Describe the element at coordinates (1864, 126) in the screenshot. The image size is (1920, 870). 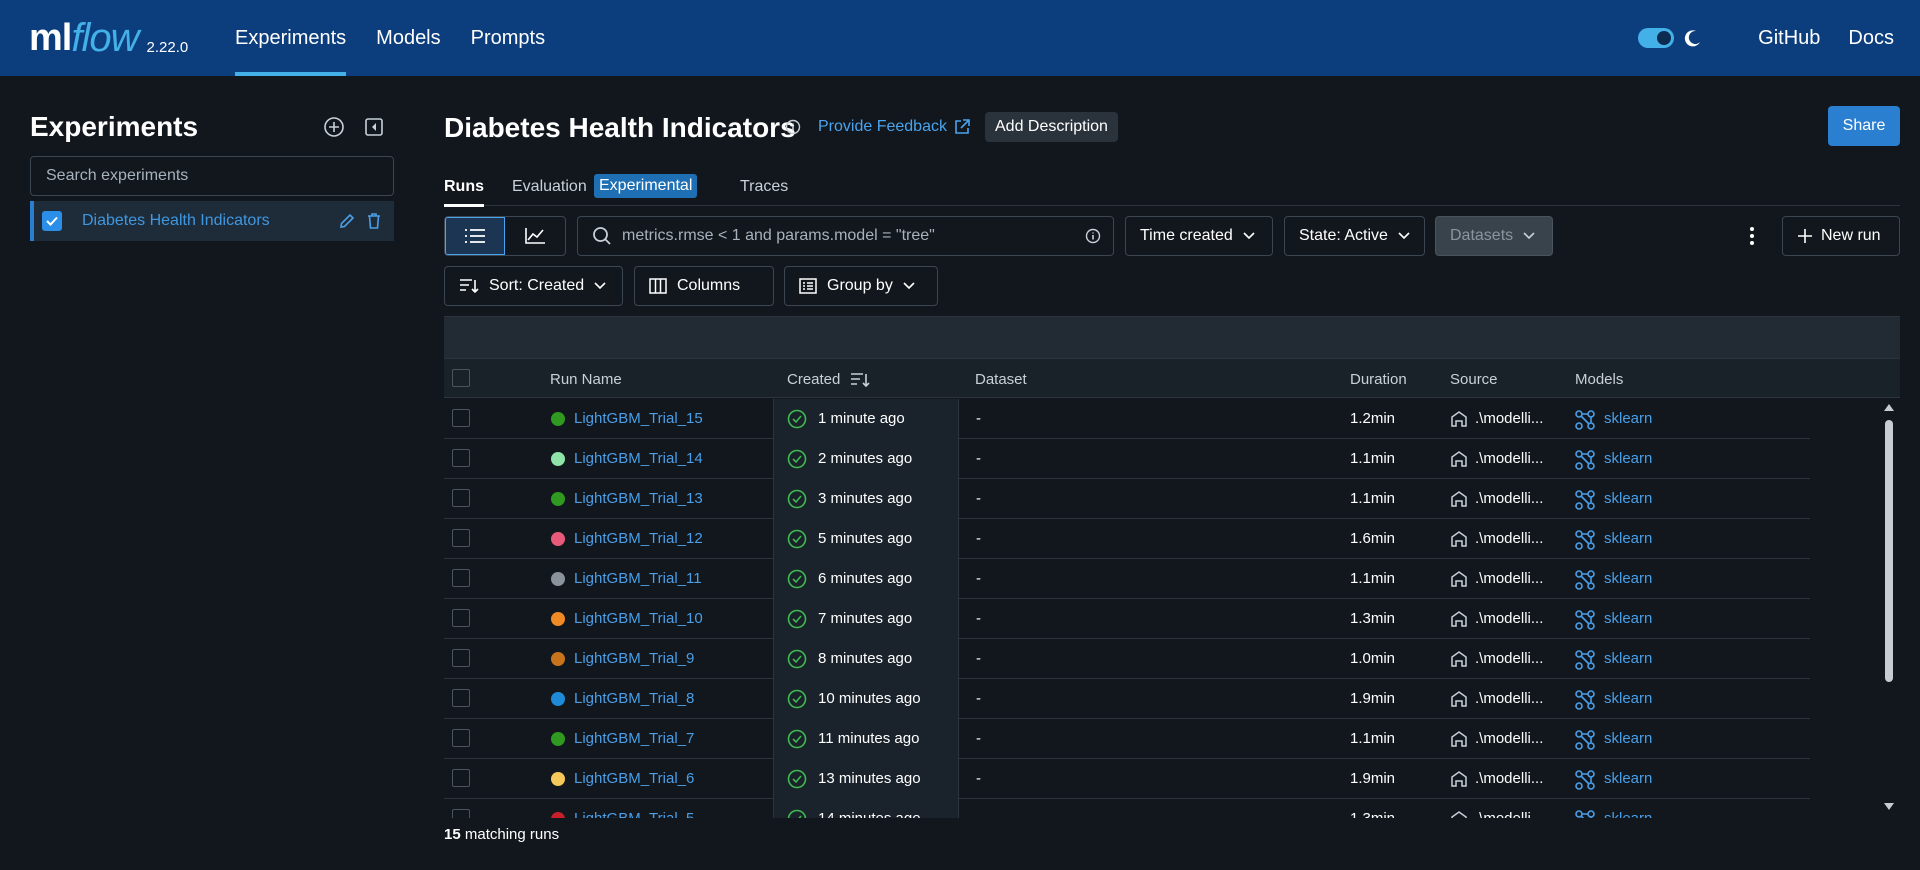
I see `share-button: Share` at that location.